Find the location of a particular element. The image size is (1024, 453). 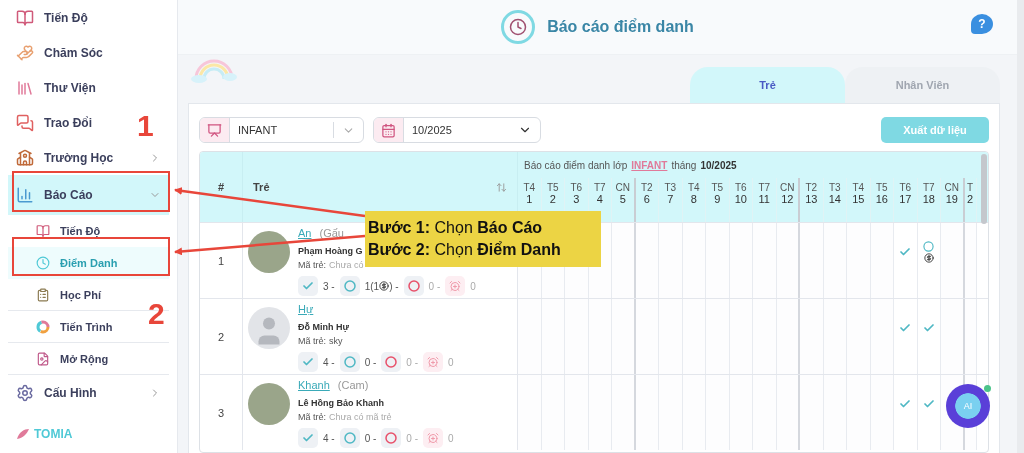

instruction-text: Bước 1: Chọn Báo Cáo is located at coordinates (455, 227).